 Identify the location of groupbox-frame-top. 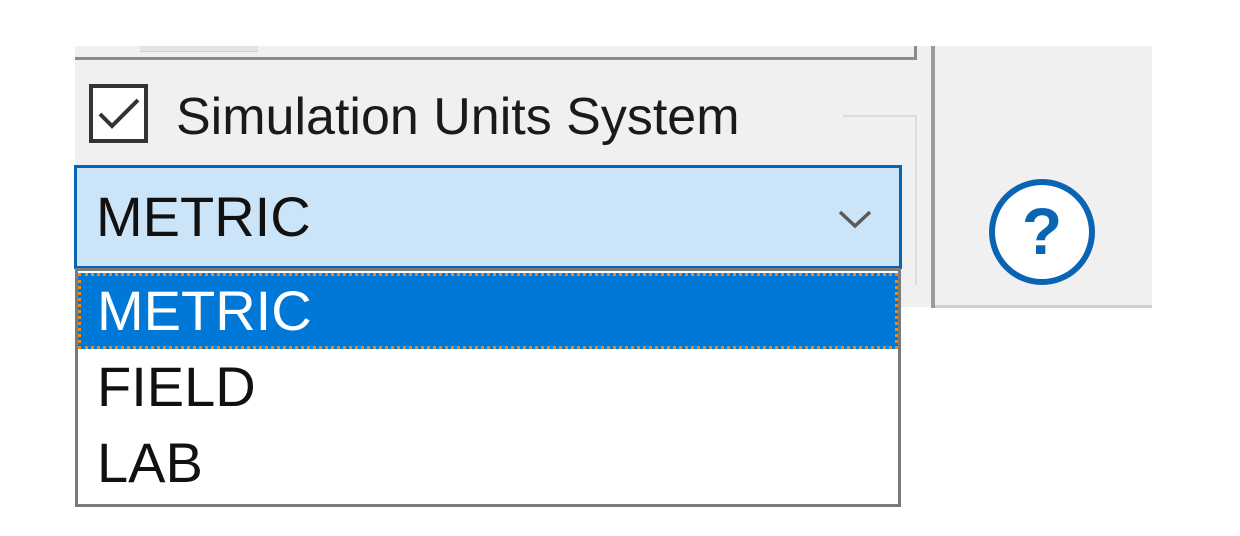
(880, 116).